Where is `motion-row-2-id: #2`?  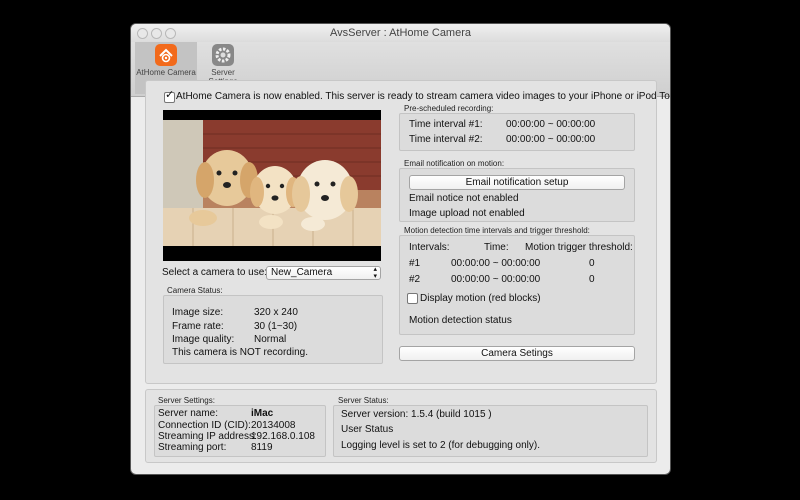
motion-row-2-id: #2 is located at coordinates (415, 279).